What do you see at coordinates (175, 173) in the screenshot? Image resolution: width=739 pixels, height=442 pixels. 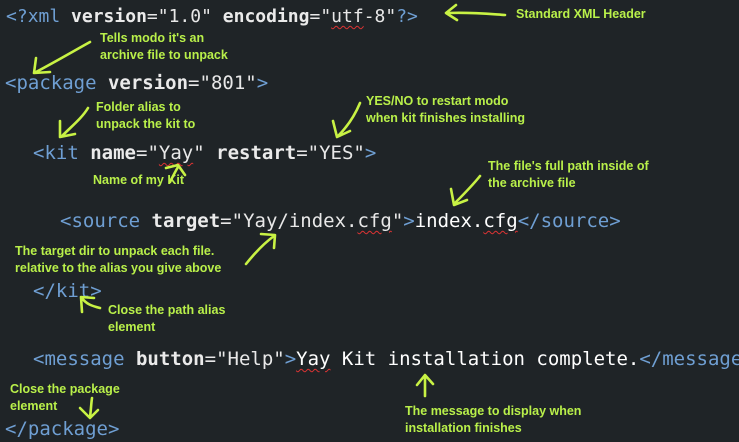 I see `arrow-kit-name` at bounding box center [175, 173].